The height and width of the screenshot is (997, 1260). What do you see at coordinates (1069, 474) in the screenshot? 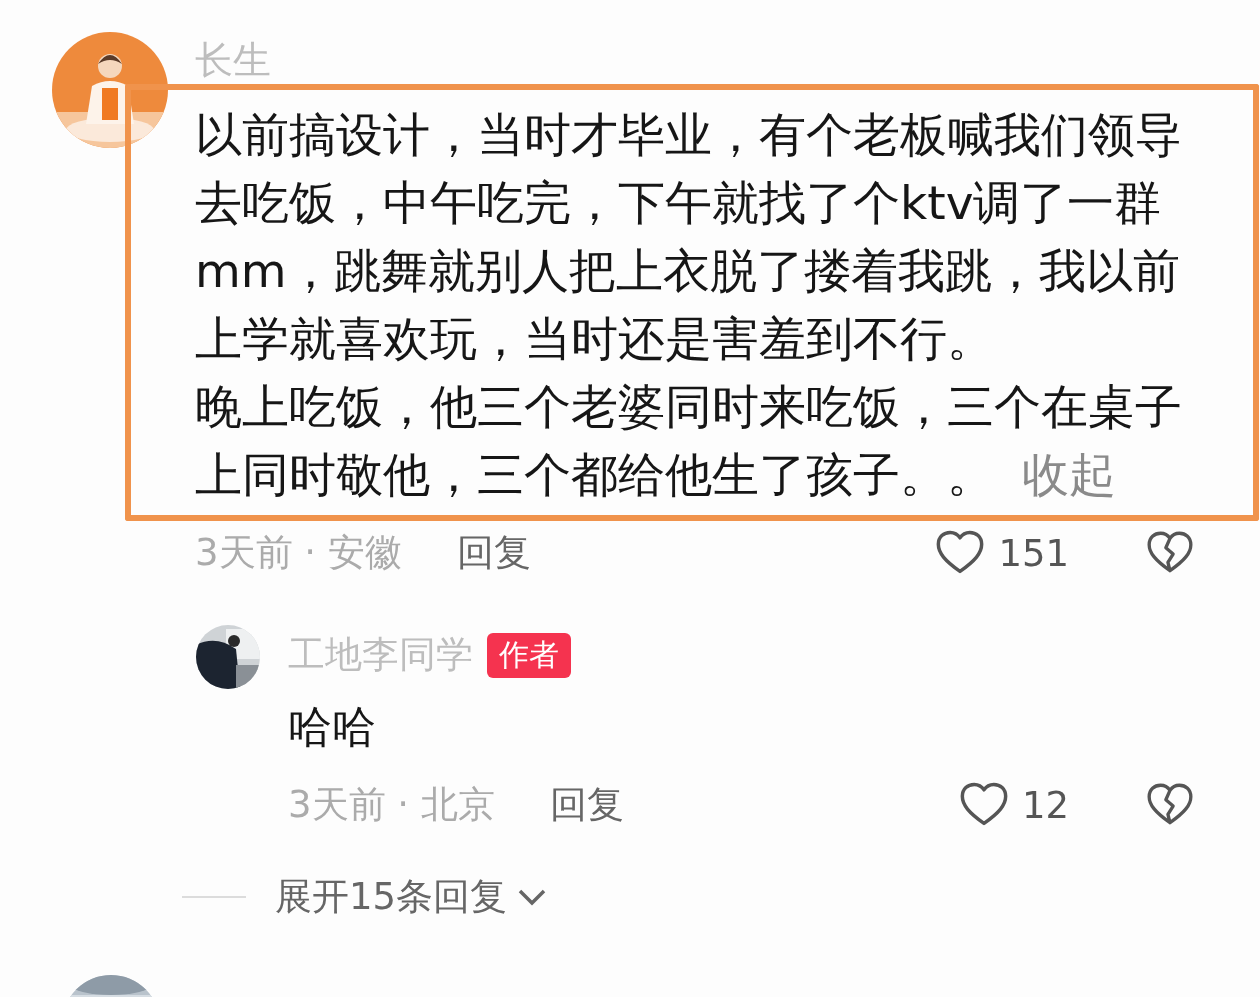
I see `collapse-link: 收起` at bounding box center [1069, 474].